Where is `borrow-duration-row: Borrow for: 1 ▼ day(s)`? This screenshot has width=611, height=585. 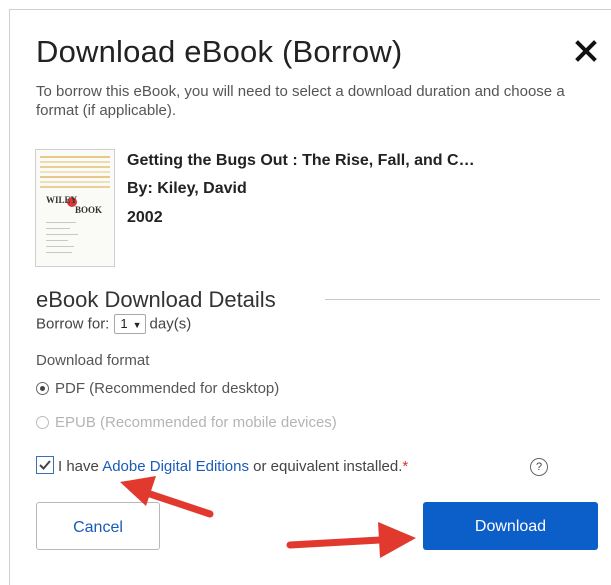
borrow-duration-row: Borrow for: 1 ▼ day(s) is located at coordinates (113, 324).